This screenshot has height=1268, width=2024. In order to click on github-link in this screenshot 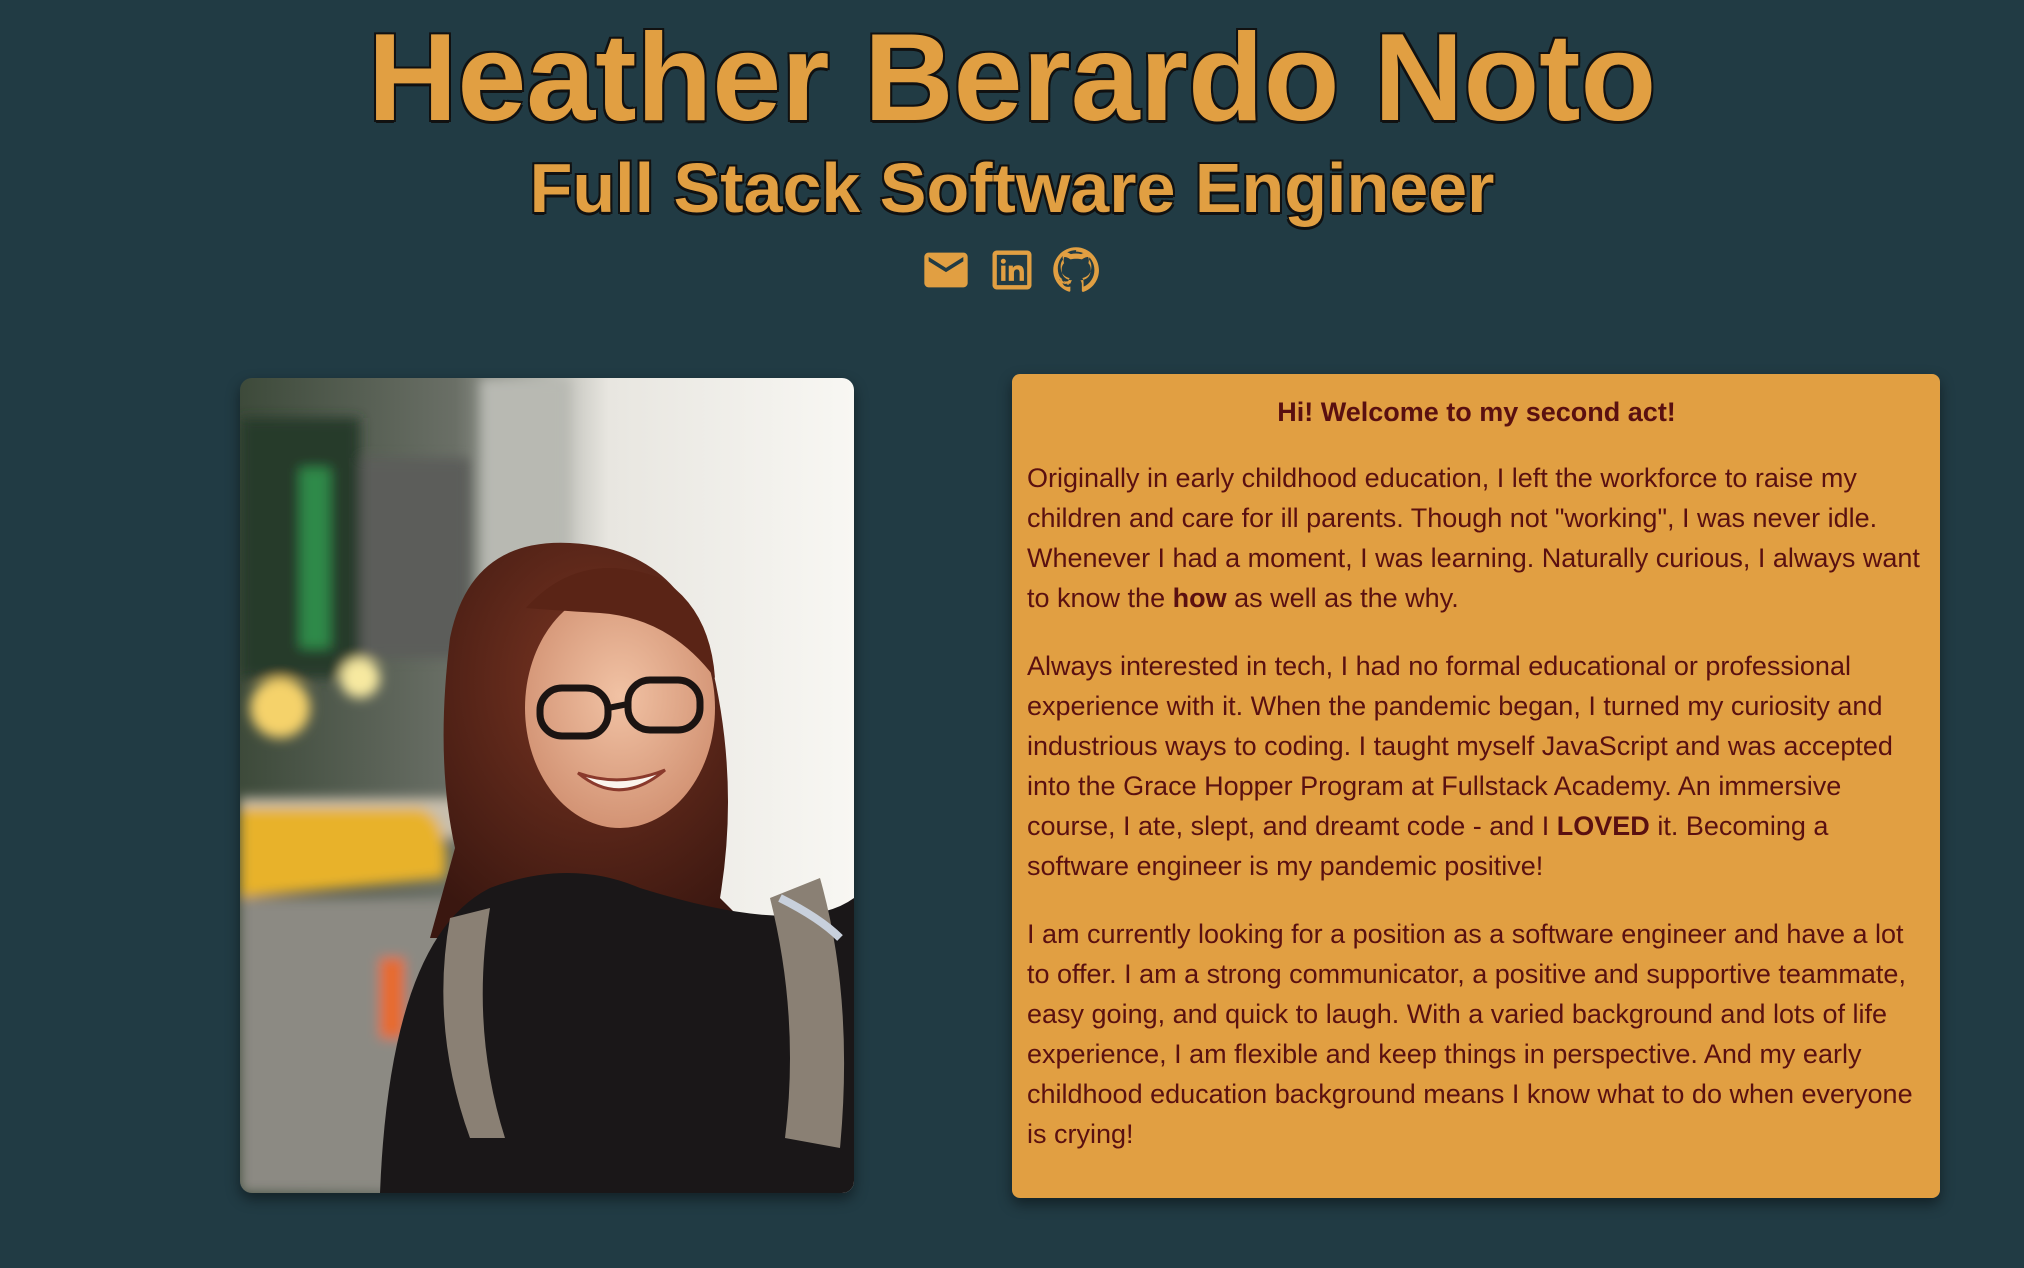, I will do `click(1076, 270)`.